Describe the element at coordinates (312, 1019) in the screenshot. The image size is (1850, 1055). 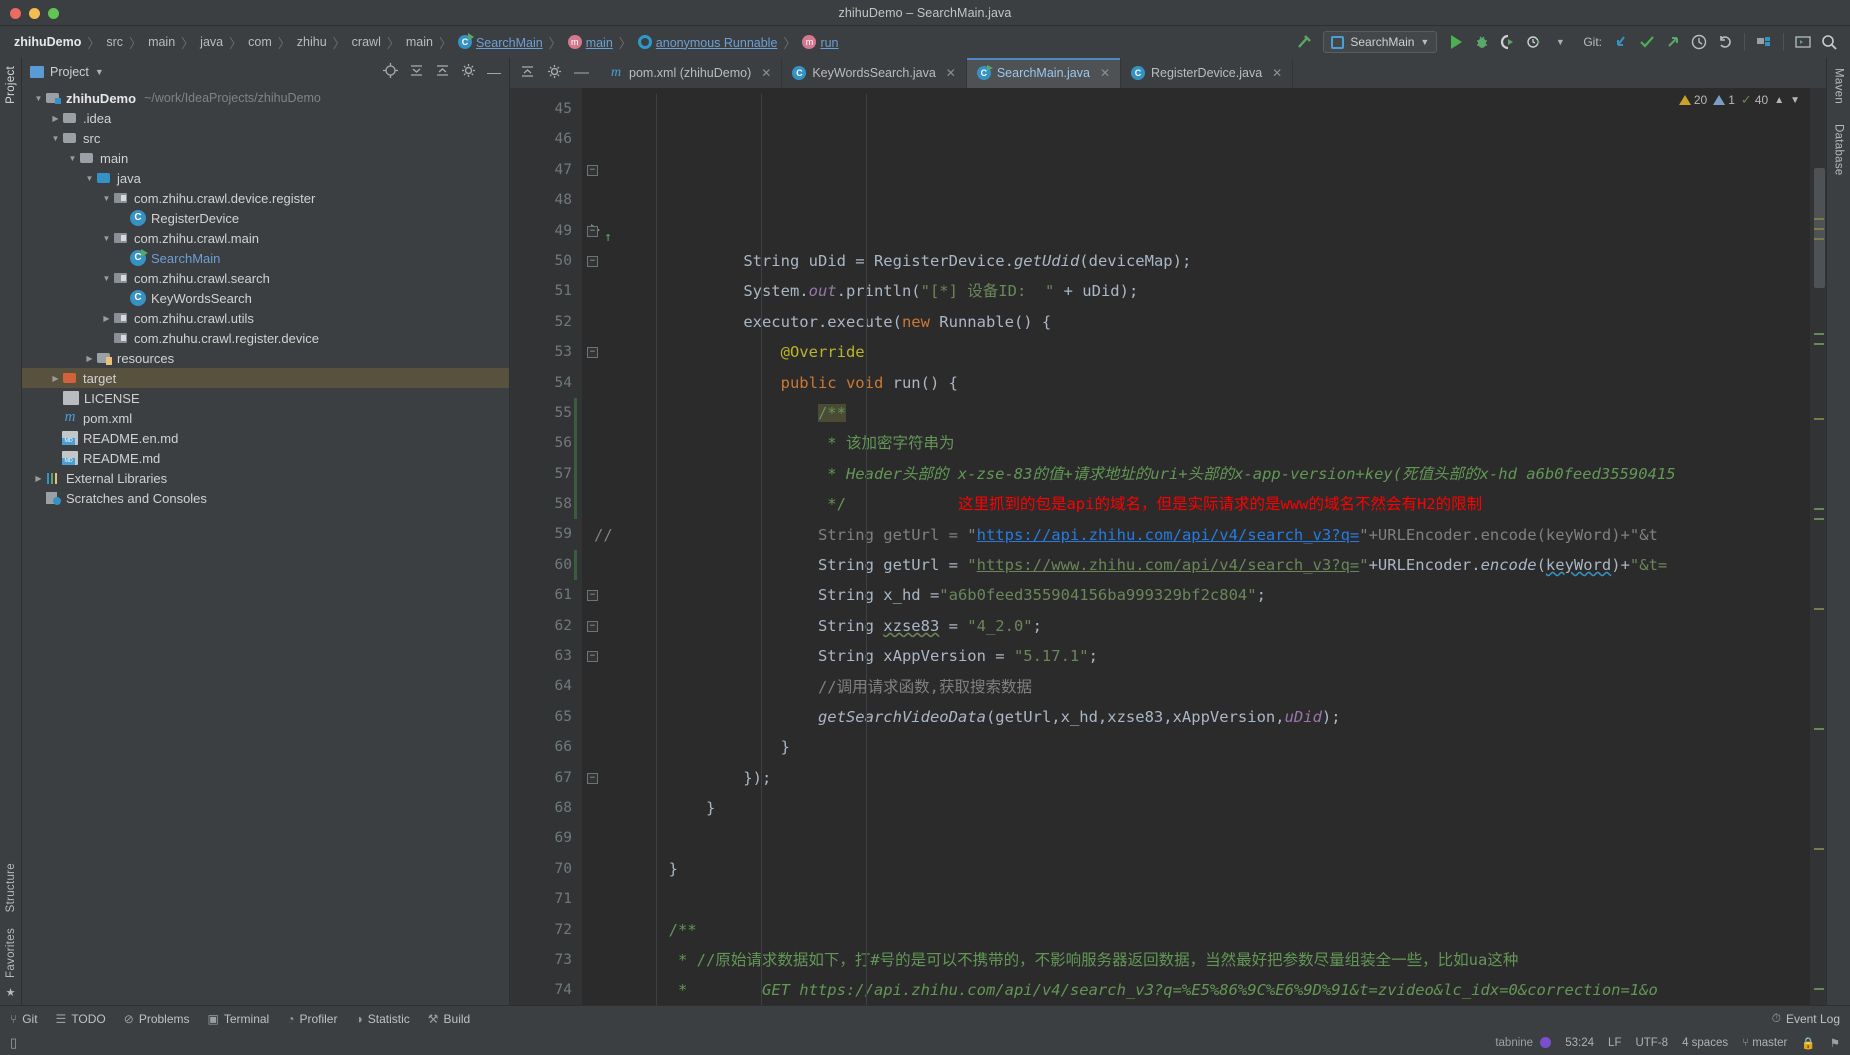
I see `bottom-tool-profiler: ◔ Profiler` at that location.